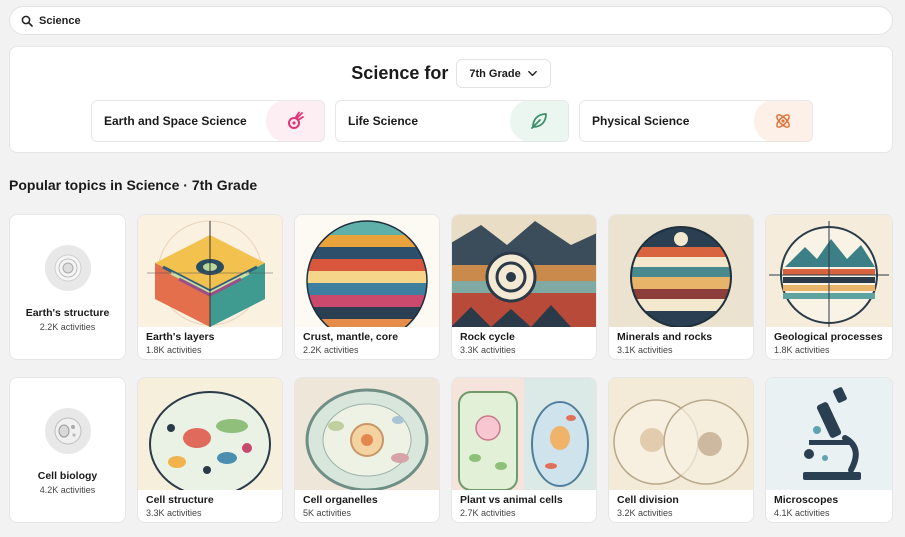 The image size is (905, 537). I want to click on card-count: 2.7K activities, so click(488, 513).